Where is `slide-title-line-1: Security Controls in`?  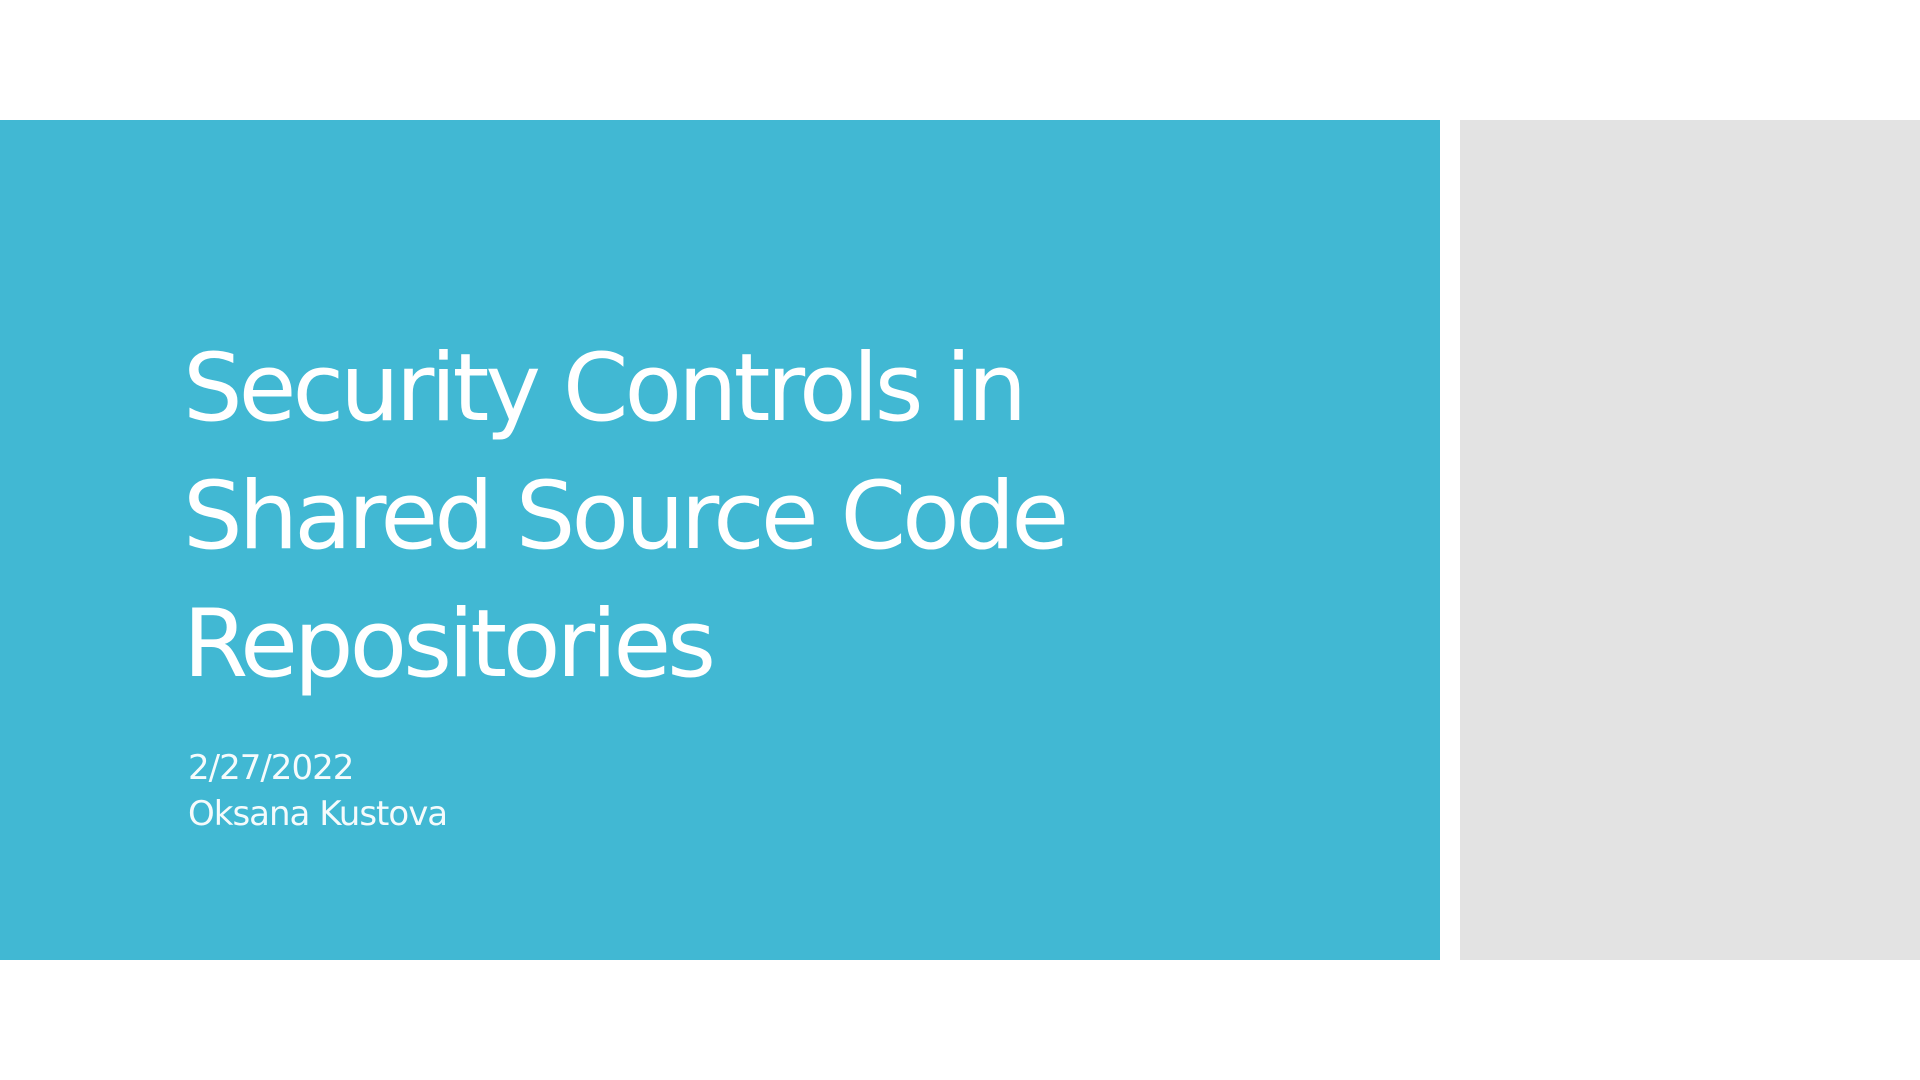
slide-title-line-1: Security Controls in is located at coordinates (605, 388).